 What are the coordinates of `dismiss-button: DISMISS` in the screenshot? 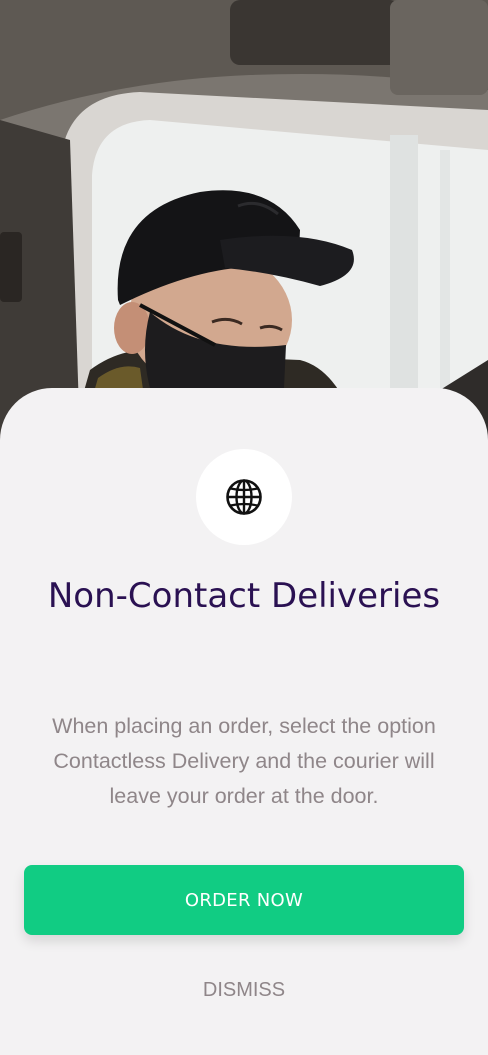 It's located at (244, 990).